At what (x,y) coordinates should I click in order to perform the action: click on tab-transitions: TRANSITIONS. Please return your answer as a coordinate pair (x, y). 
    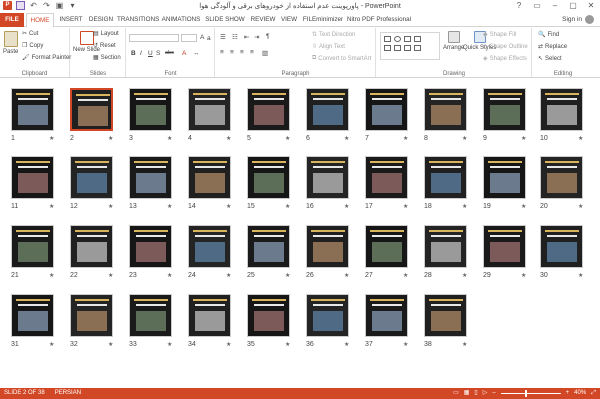
    Looking at the image, I should click on (138, 20).